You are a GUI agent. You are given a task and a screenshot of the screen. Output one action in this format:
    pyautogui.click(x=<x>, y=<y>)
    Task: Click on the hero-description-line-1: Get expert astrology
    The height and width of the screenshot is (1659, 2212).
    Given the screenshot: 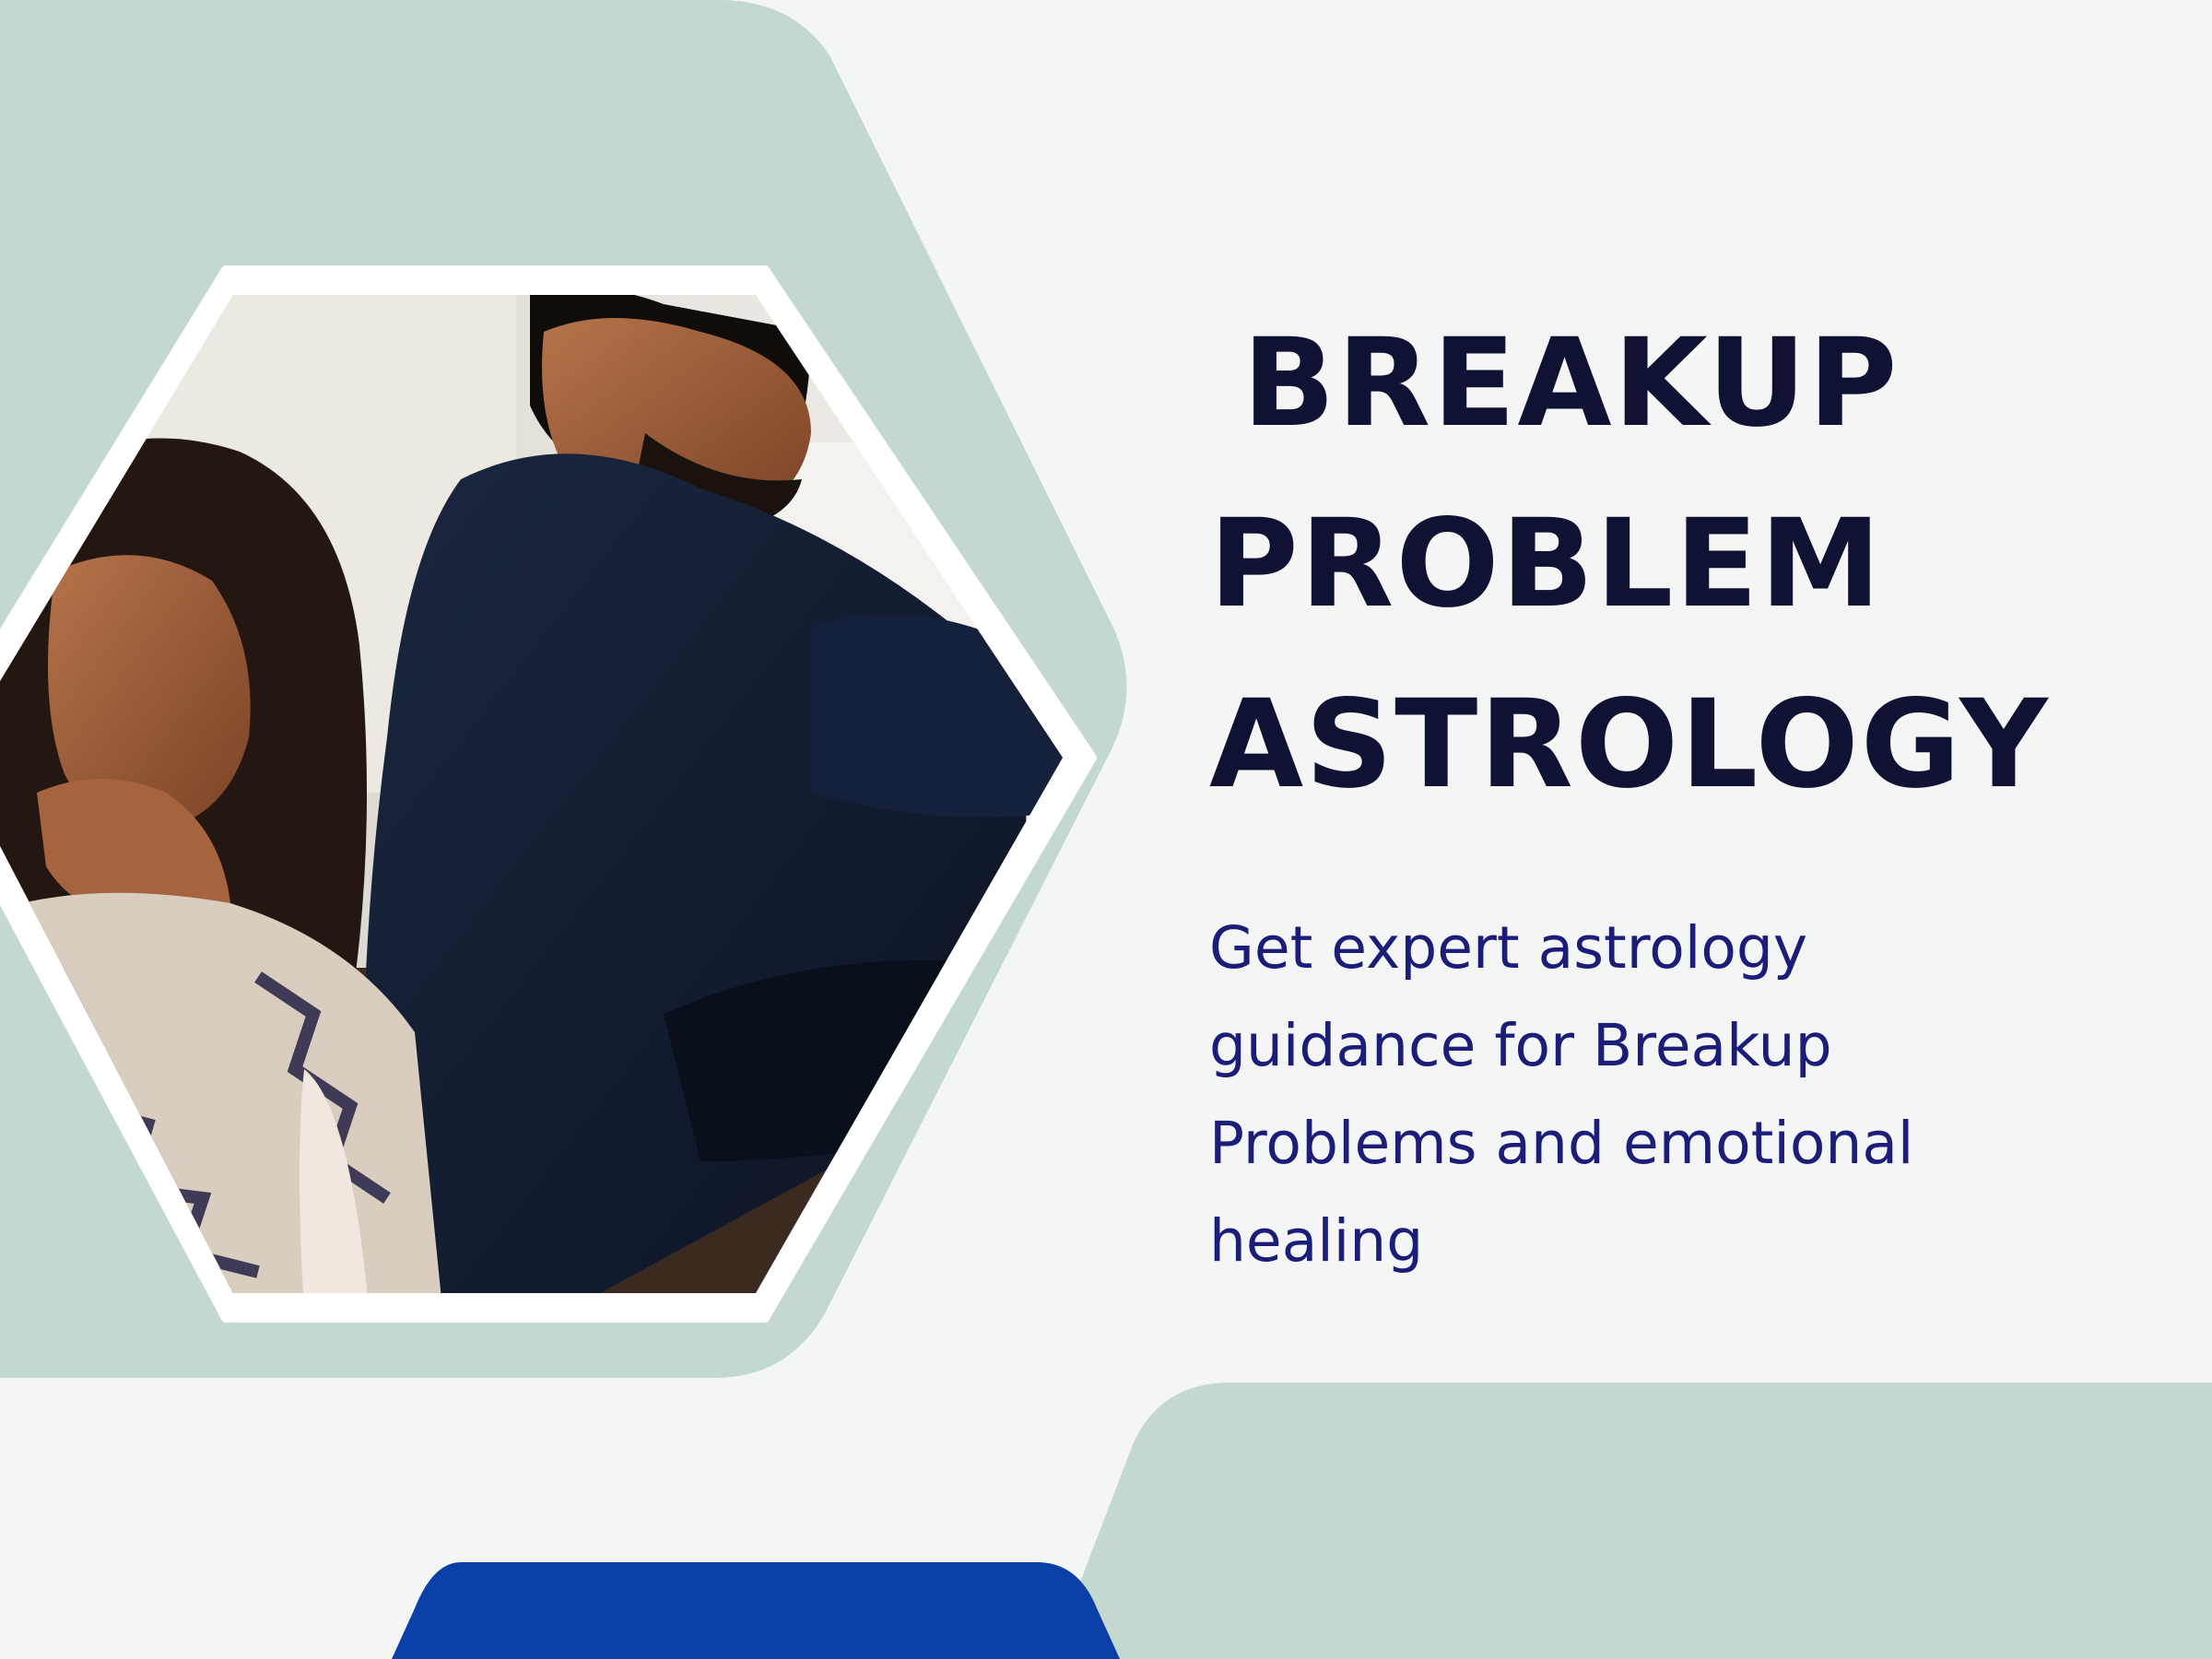 What is the action you would take?
    pyautogui.click(x=1508, y=948)
    